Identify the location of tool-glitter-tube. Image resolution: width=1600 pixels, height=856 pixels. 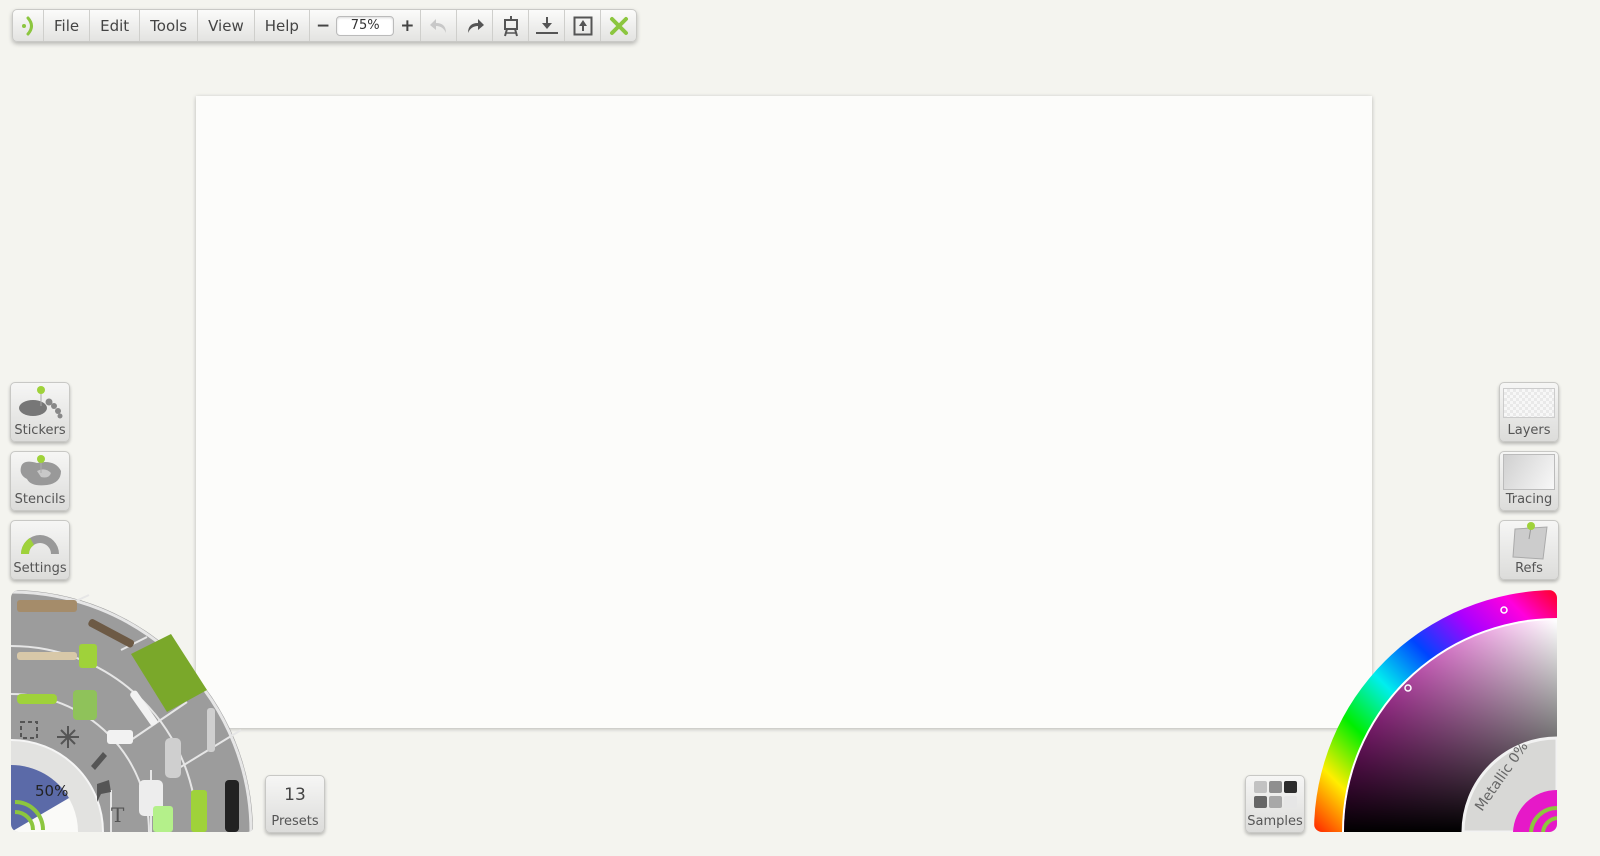
(163, 819).